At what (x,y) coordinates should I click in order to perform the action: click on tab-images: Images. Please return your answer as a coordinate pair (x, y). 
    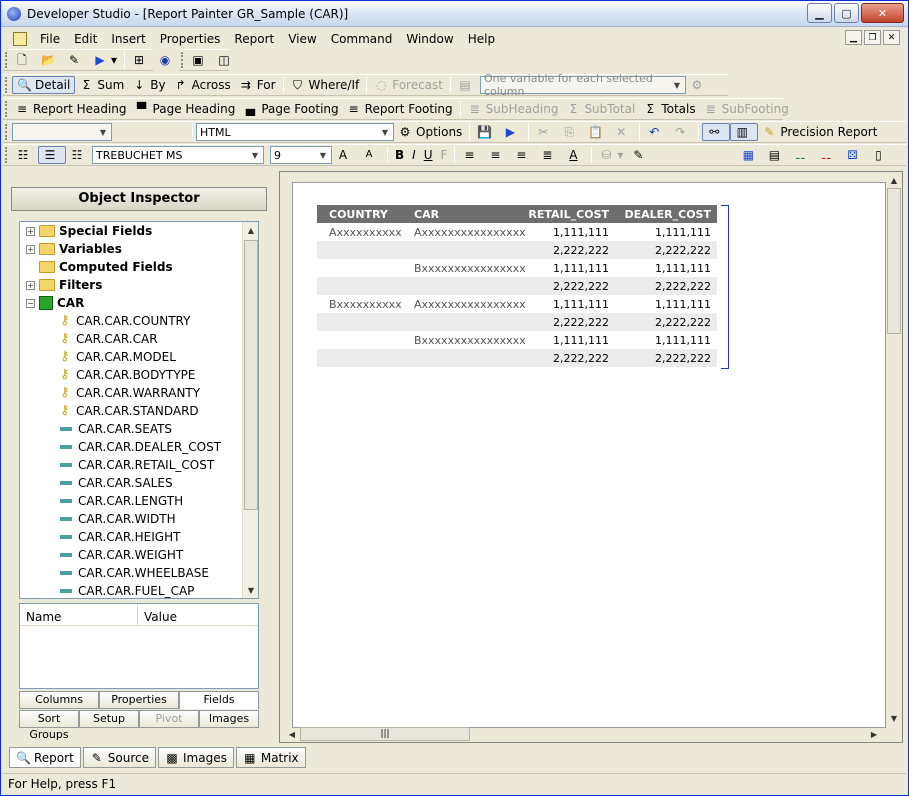
    Looking at the image, I should click on (229, 719).